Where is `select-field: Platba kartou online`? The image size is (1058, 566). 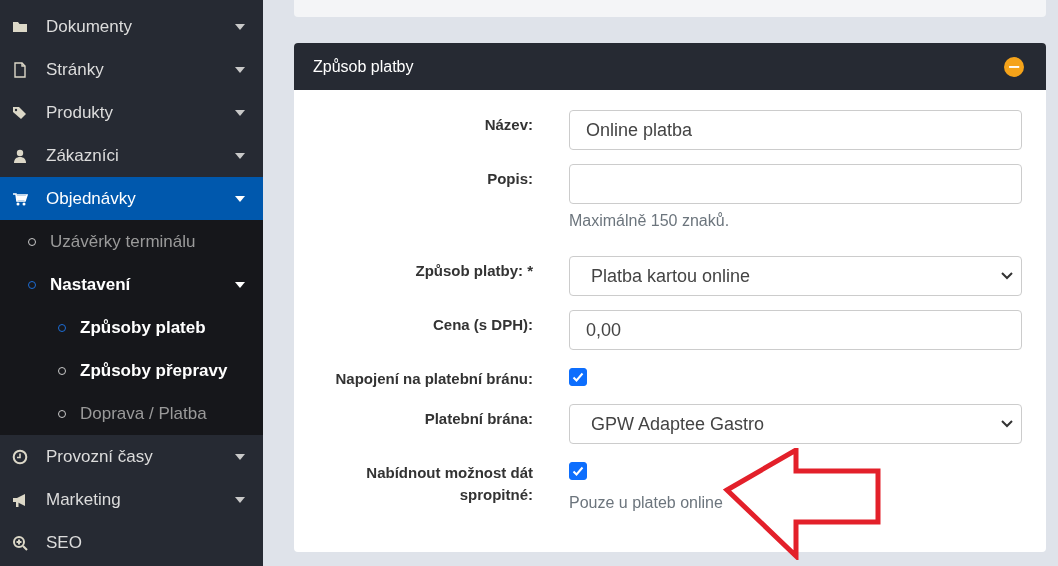 select-field: Platba kartou online is located at coordinates (795, 276).